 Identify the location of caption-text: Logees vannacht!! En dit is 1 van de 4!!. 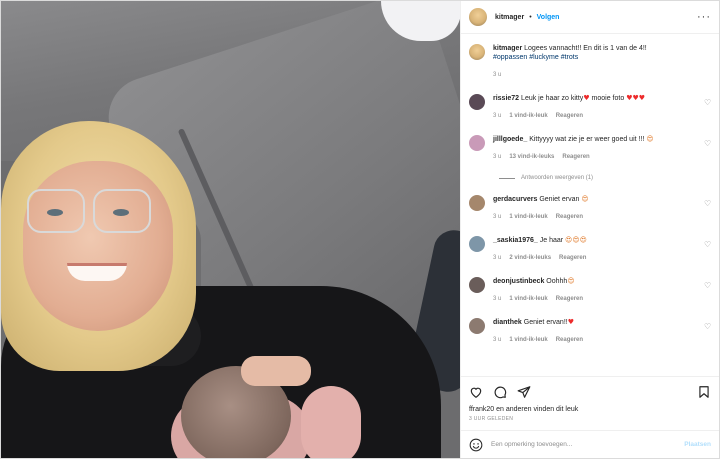
(585, 48).